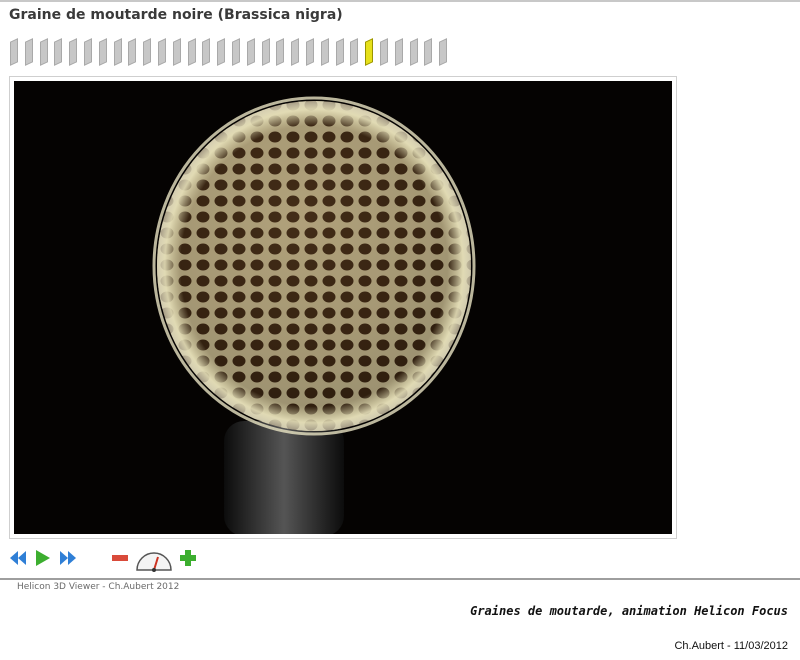 The image size is (800, 660). What do you see at coordinates (400, 579) in the screenshot?
I see `footer-divider` at bounding box center [400, 579].